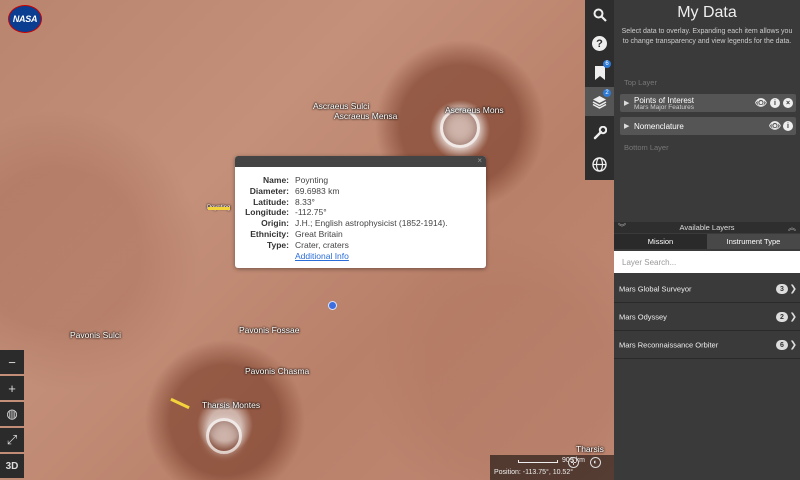  Describe the element at coordinates (360, 234) in the screenshot. I see `popup-row: Ethnicity: Great Britain` at that location.